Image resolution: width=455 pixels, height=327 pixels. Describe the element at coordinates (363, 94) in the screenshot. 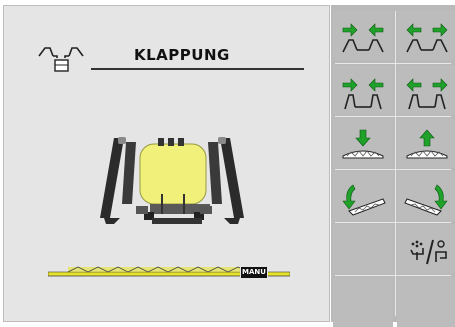

I see `boom-fold-out-lower-icon` at that location.